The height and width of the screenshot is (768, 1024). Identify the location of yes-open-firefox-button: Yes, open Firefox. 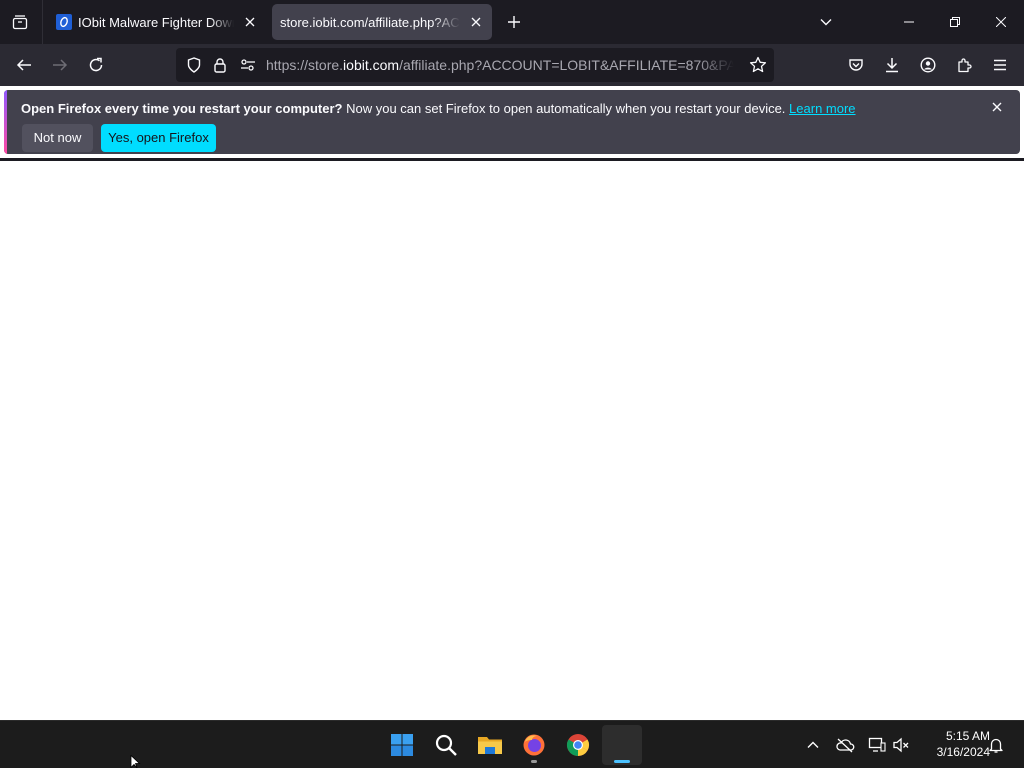
(158, 138).